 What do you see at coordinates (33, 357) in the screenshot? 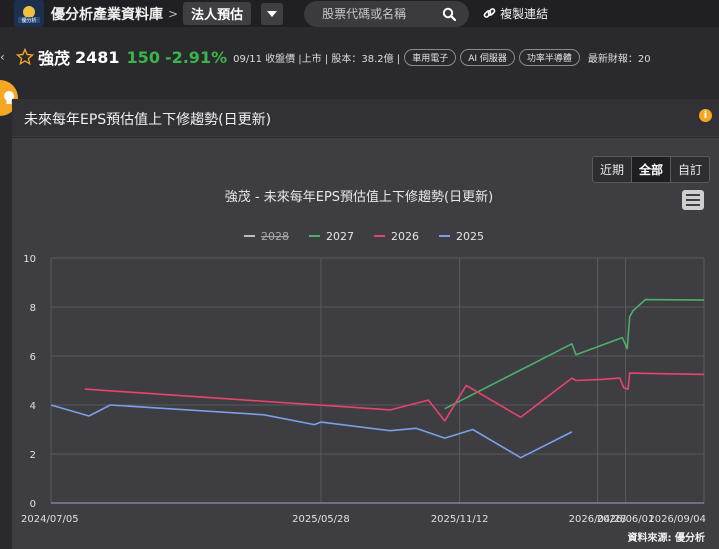
I see `y-tick-label: 6` at bounding box center [33, 357].